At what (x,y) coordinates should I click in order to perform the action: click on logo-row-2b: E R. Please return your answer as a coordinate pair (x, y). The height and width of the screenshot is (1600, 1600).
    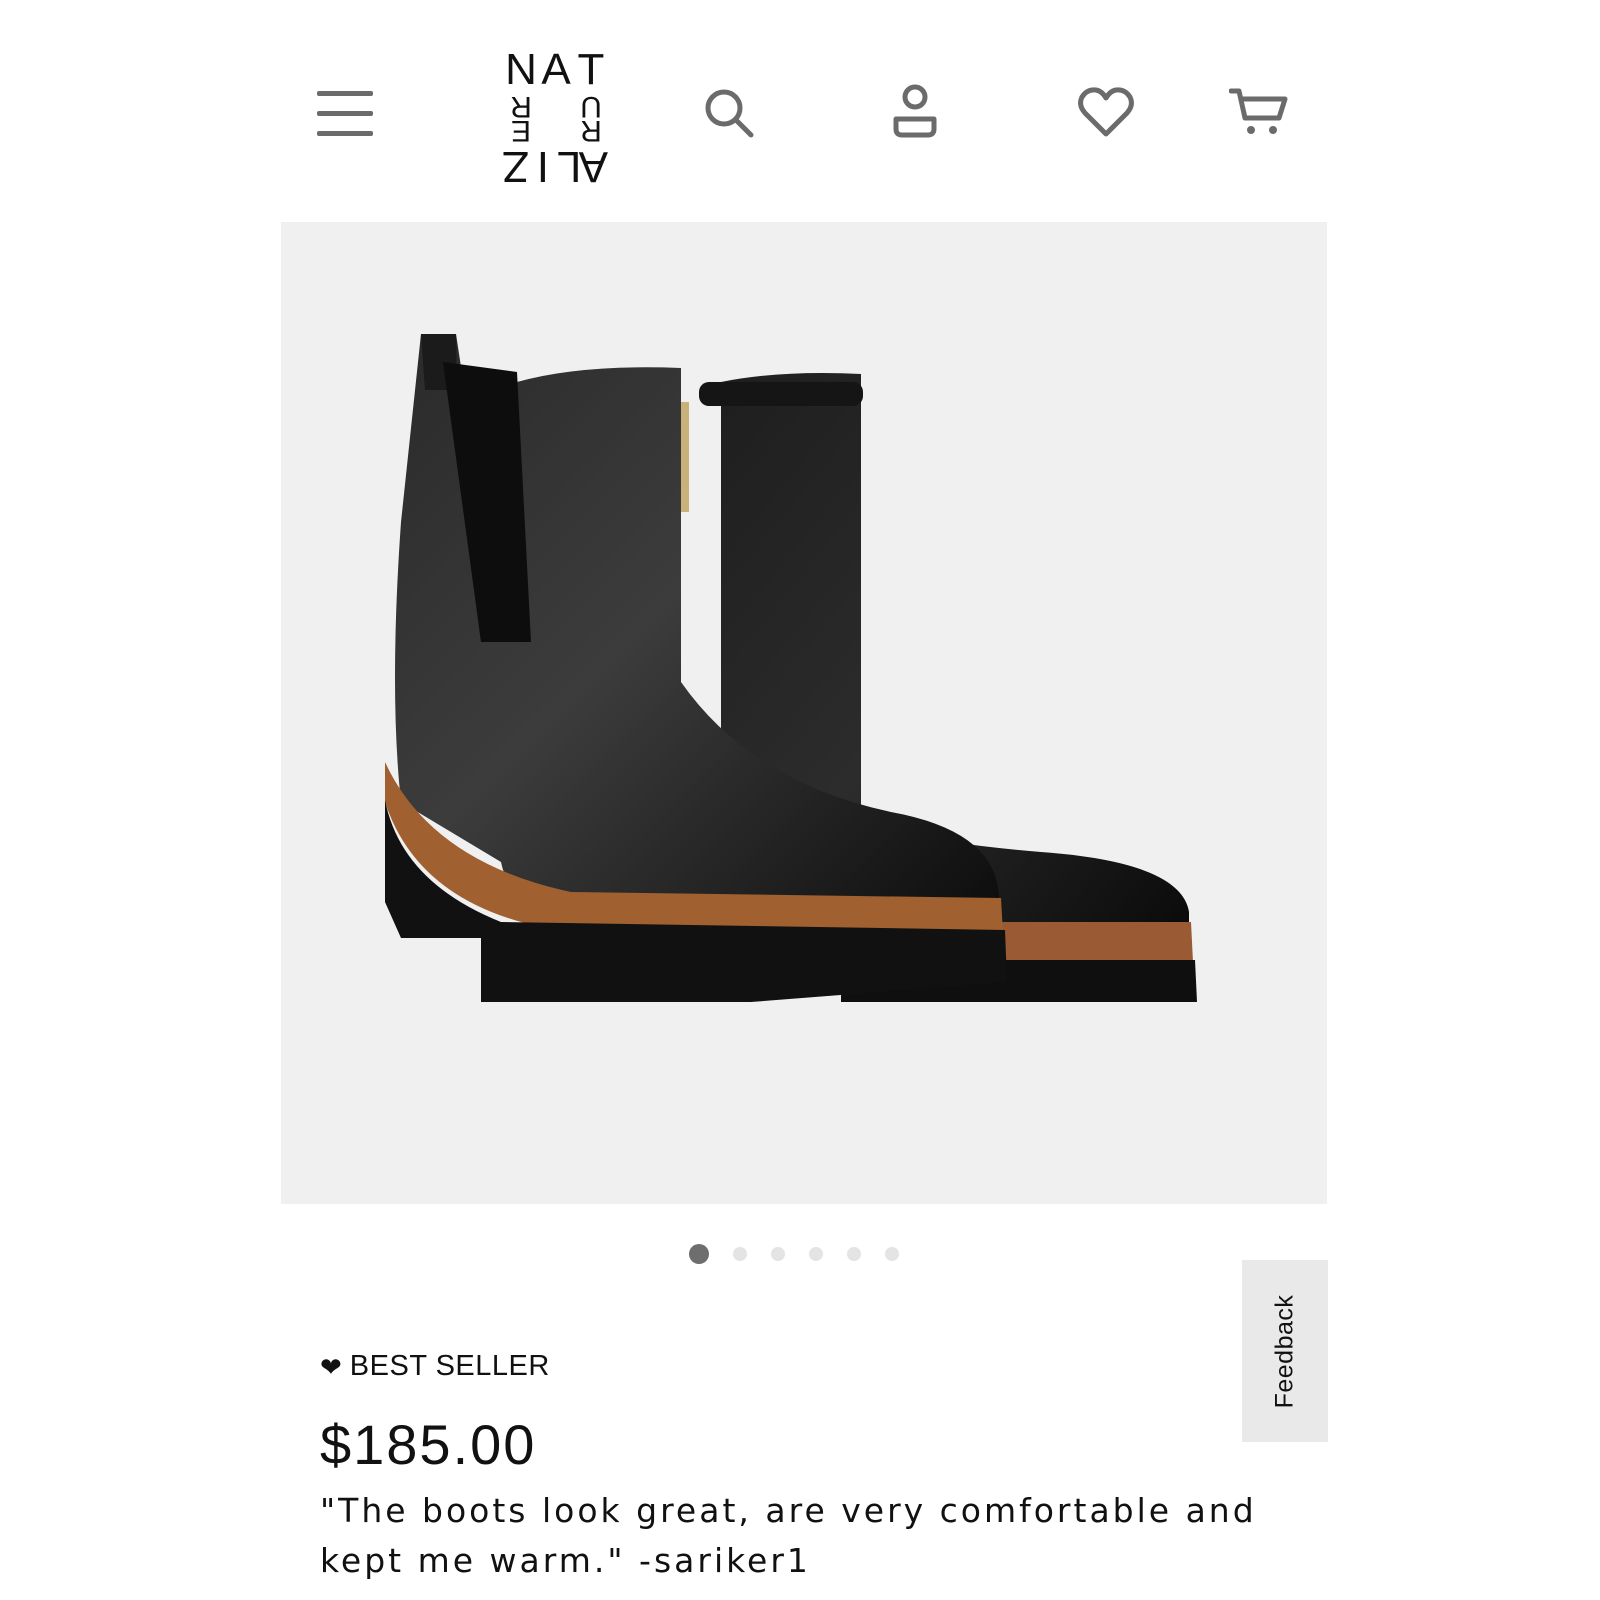
    Looking at the image, I should click on (556, 130).